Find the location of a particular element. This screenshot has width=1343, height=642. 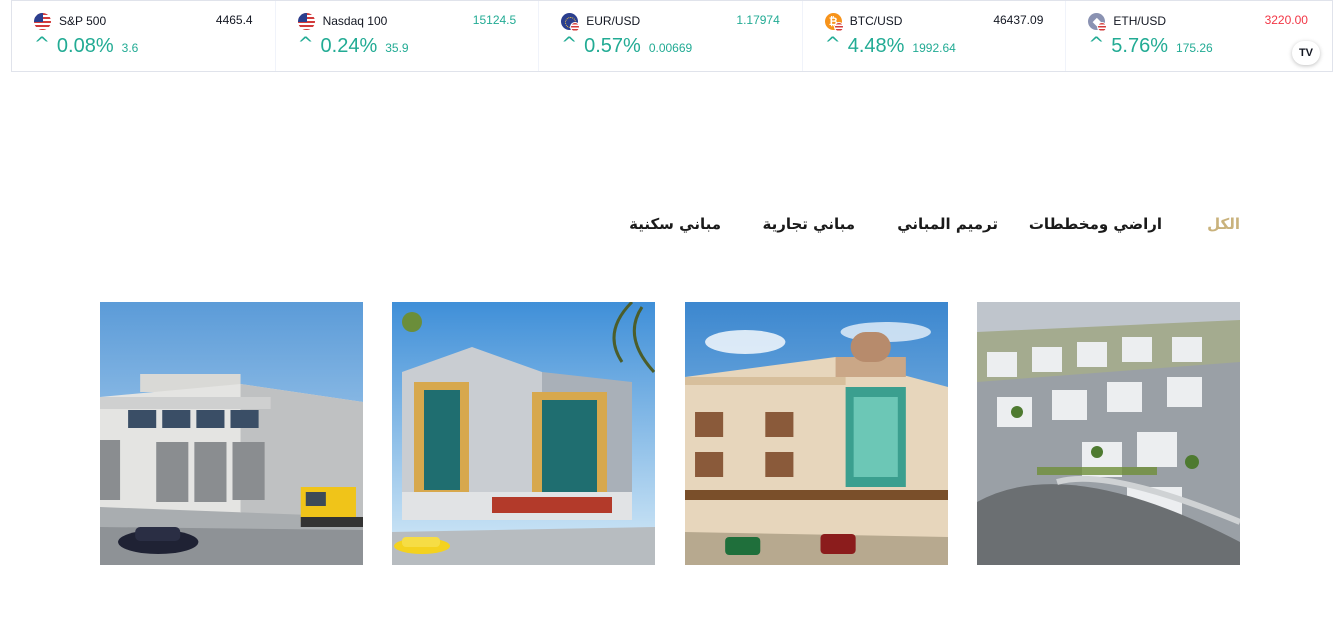

ticker-item-sp500: S&P 500 4465.4 ^ 0.08% 3.6 is located at coordinates (144, 36).